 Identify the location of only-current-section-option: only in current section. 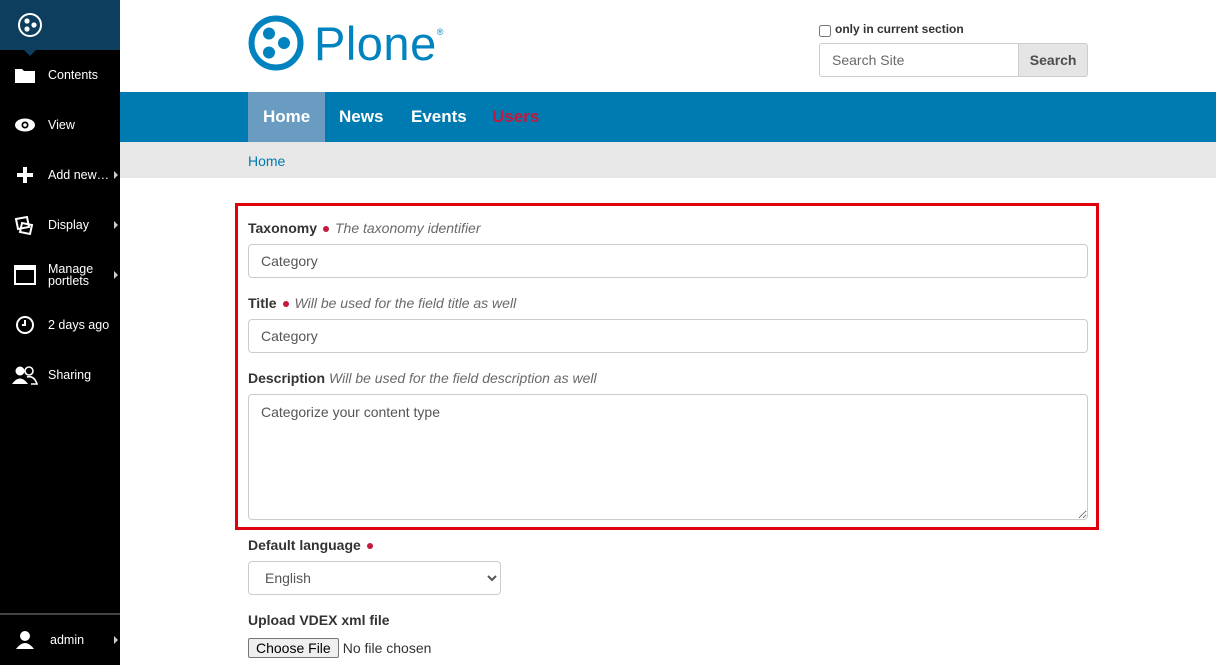
(953, 29).